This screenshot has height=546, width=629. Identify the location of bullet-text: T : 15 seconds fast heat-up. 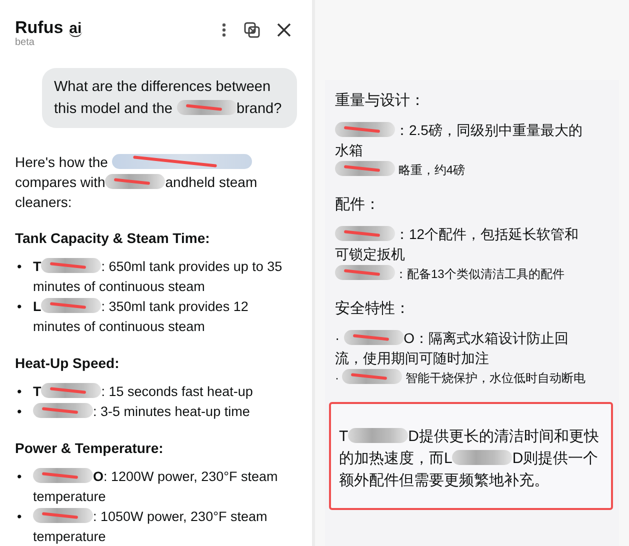
(143, 391).